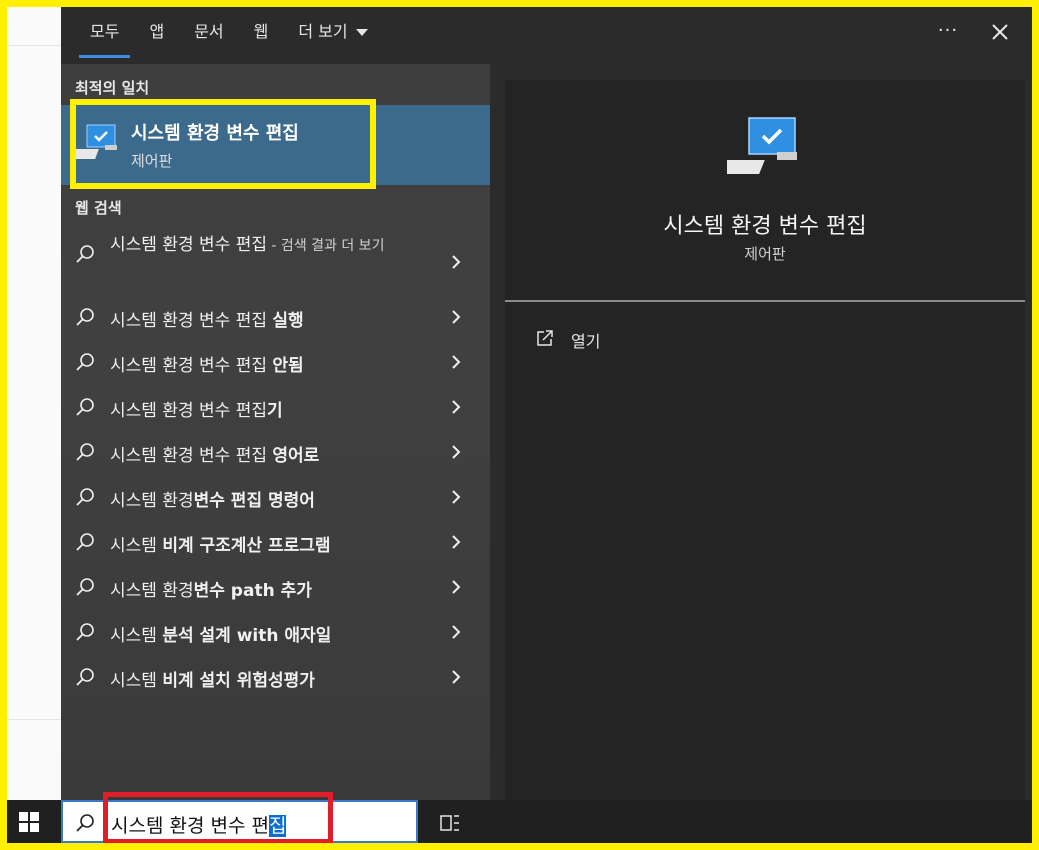 The width and height of the screenshot is (1039, 850). What do you see at coordinates (261, 31) in the screenshot?
I see `tab-web-label: 웹` at bounding box center [261, 31].